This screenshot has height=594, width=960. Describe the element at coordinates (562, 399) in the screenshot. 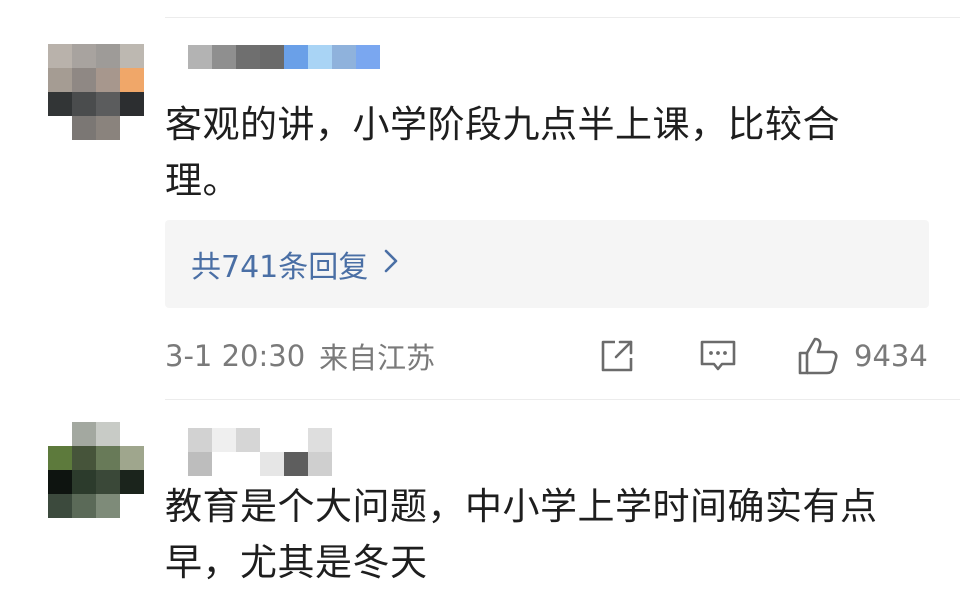

I see `divider` at that location.